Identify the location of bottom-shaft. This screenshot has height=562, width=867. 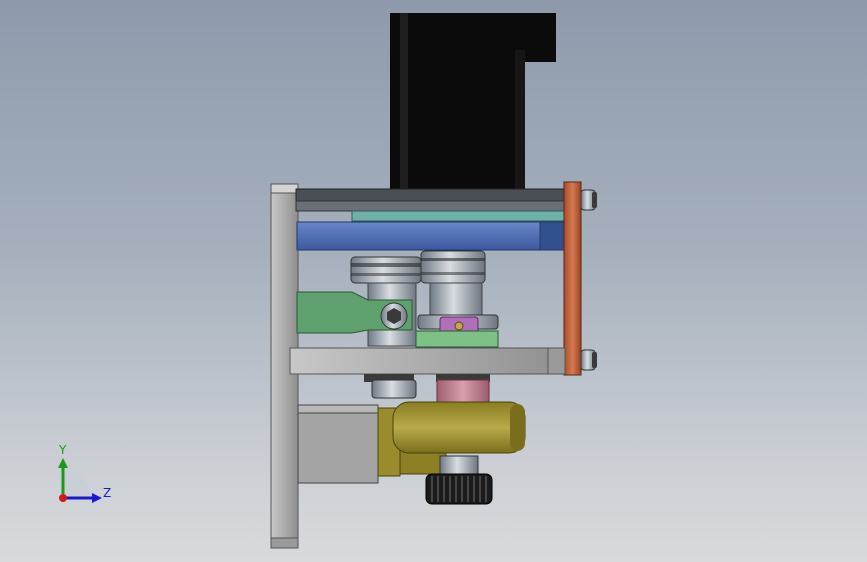
(459, 465).